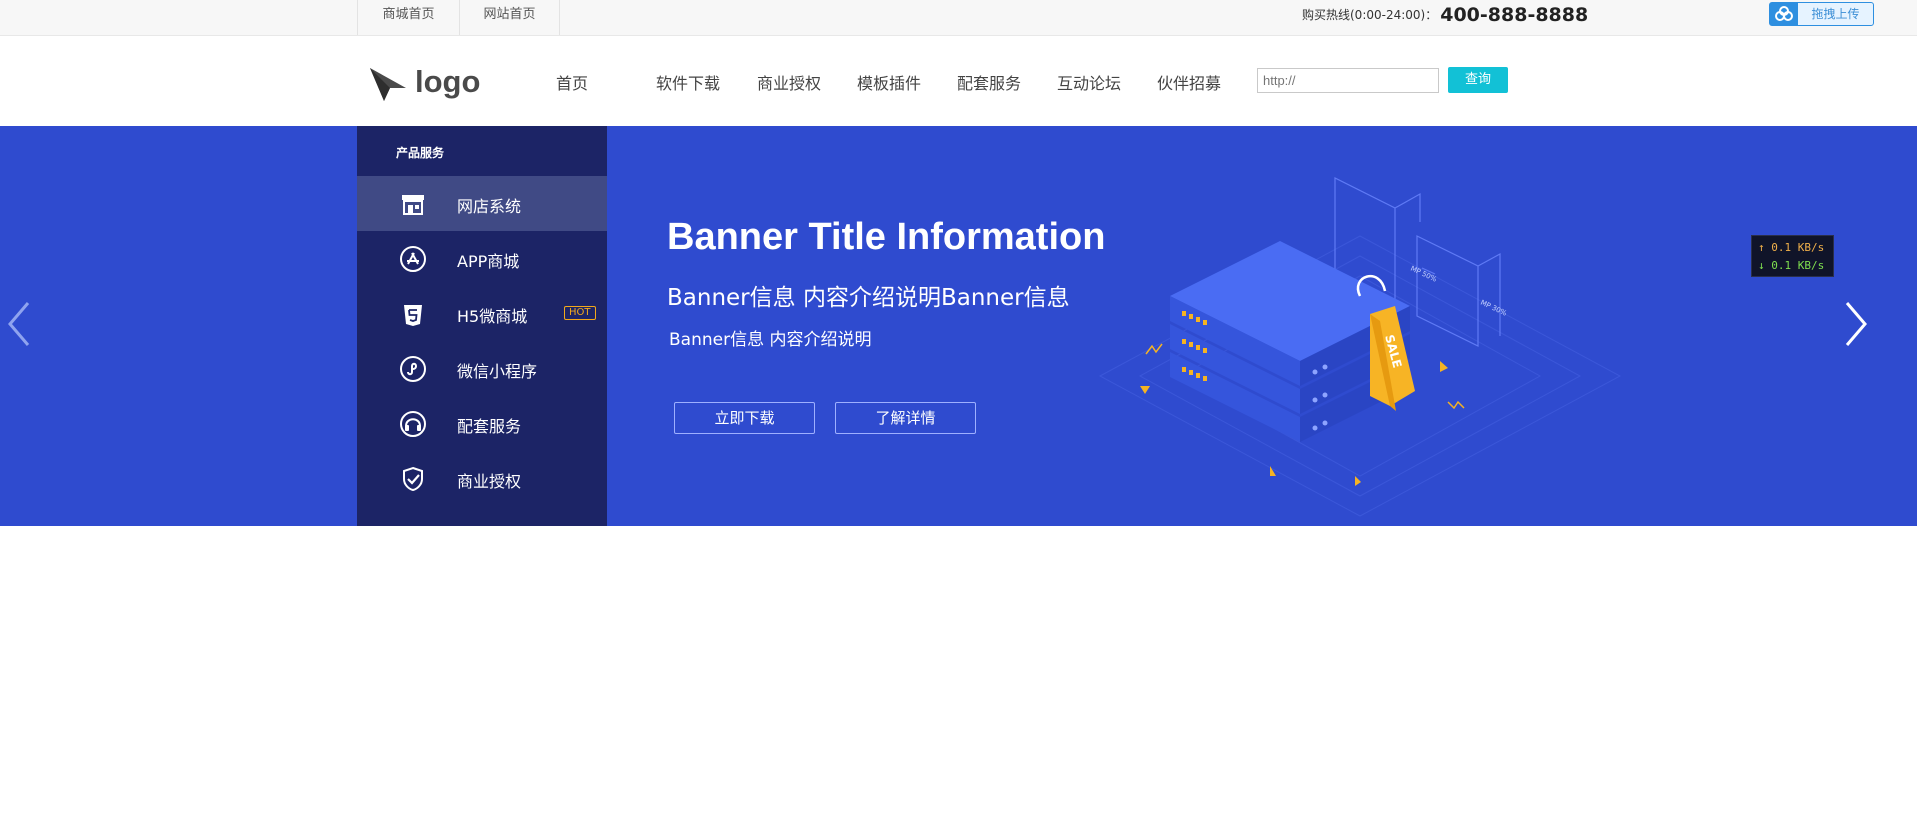 The height and width of the screenshot is (831, 1917). I want to click on learn-more-button: 了解详情, so click(905, 418).